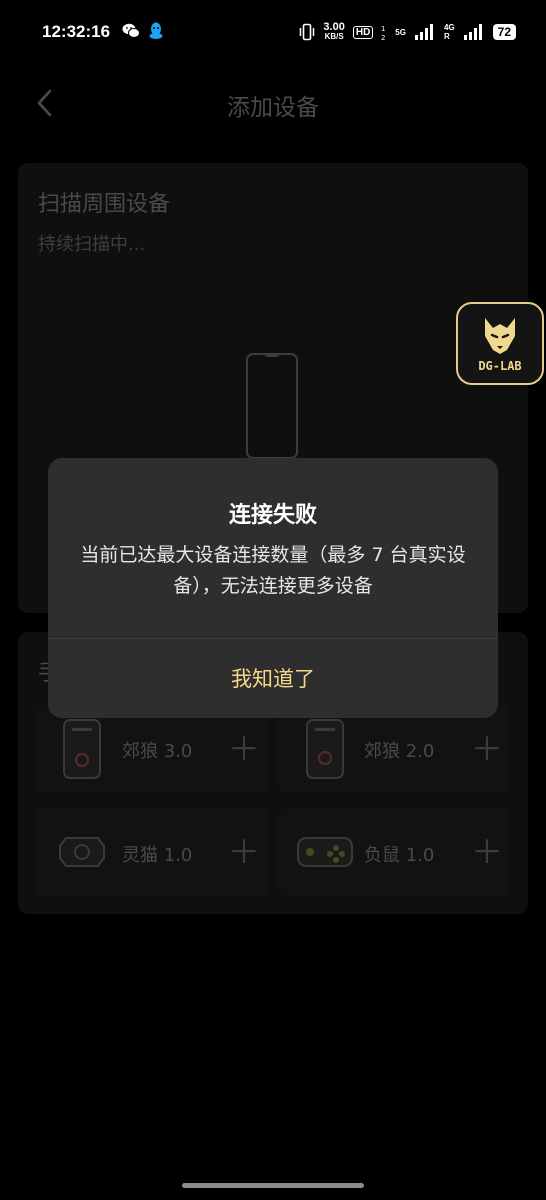  I want to click on wifi-icon: 1 2, so click(383, 33).